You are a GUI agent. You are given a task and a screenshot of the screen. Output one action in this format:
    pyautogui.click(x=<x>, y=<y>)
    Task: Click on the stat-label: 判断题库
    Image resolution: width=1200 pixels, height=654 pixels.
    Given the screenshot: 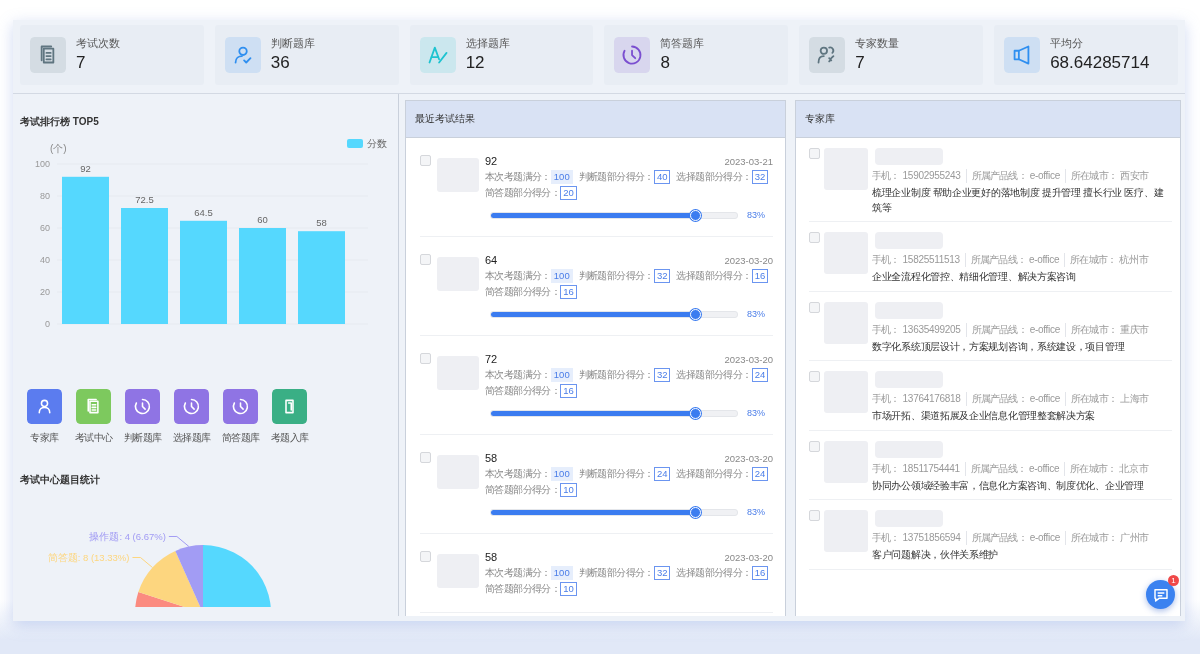 What is the action you would take?
    pyautogui.click(x=292, y=44)
    